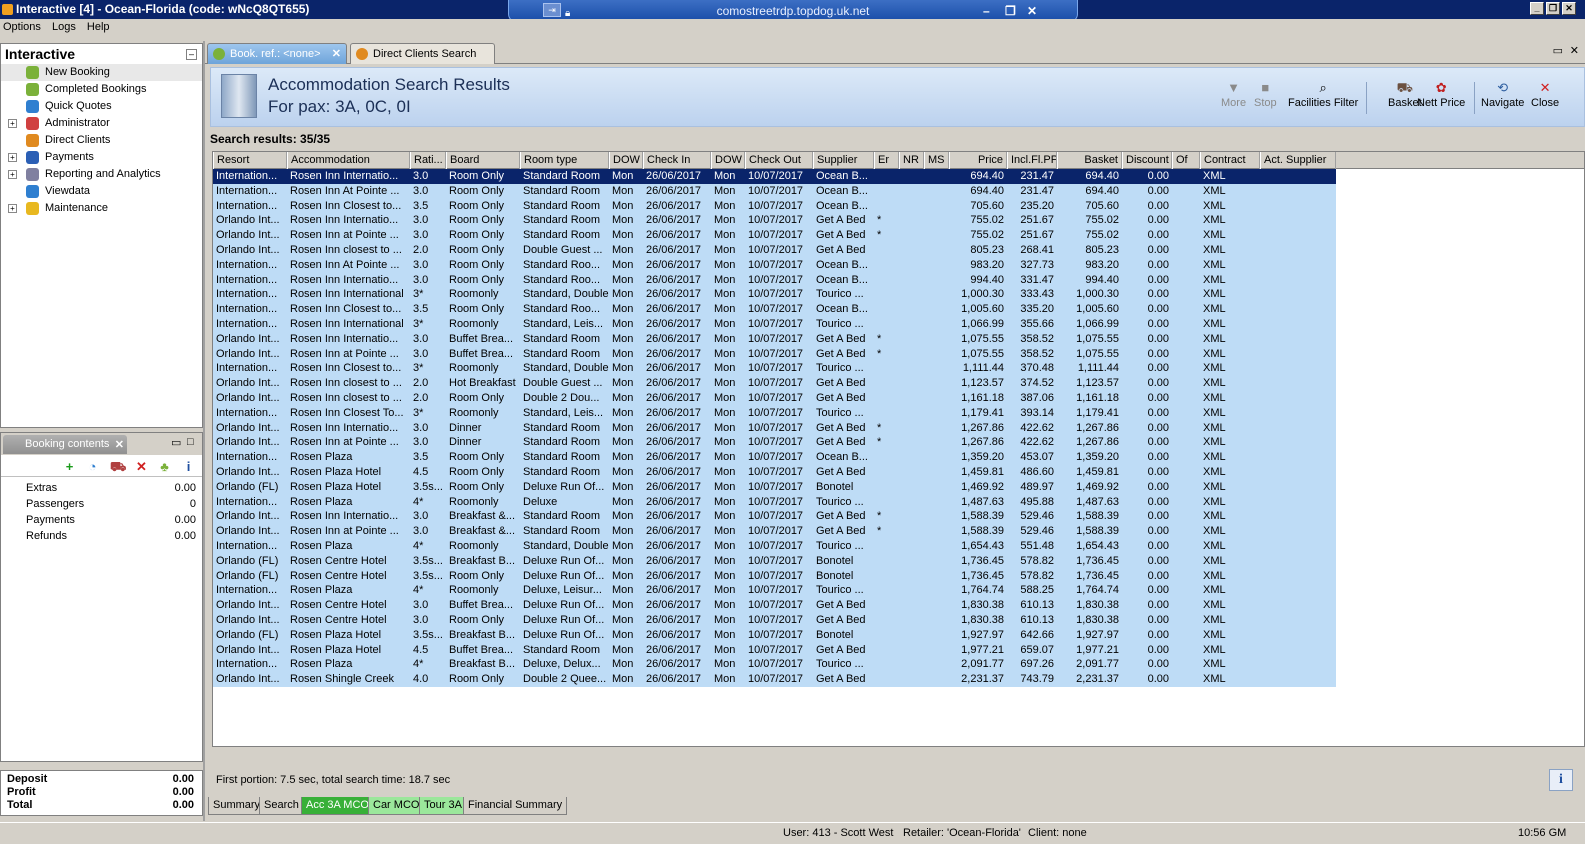 This screenshot has width=1585, height=844. What do you see at coordinates (564, 160) in the screenshot?
I see `column-header: Room type` at bounding box center [564, 160].